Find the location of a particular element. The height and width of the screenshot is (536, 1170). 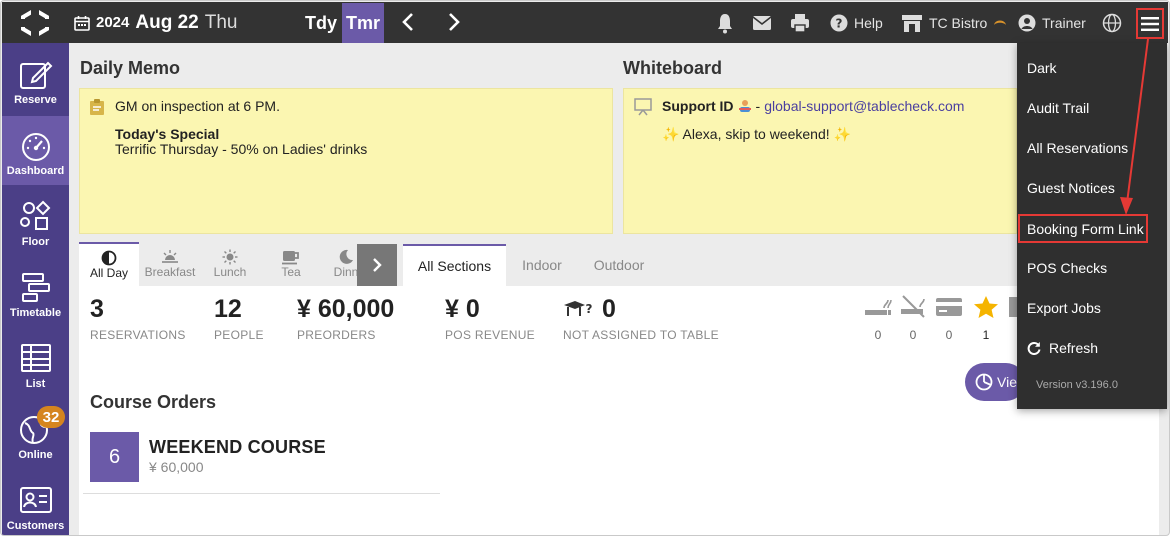

clipboard-icon is located at coordinates (97, 107).